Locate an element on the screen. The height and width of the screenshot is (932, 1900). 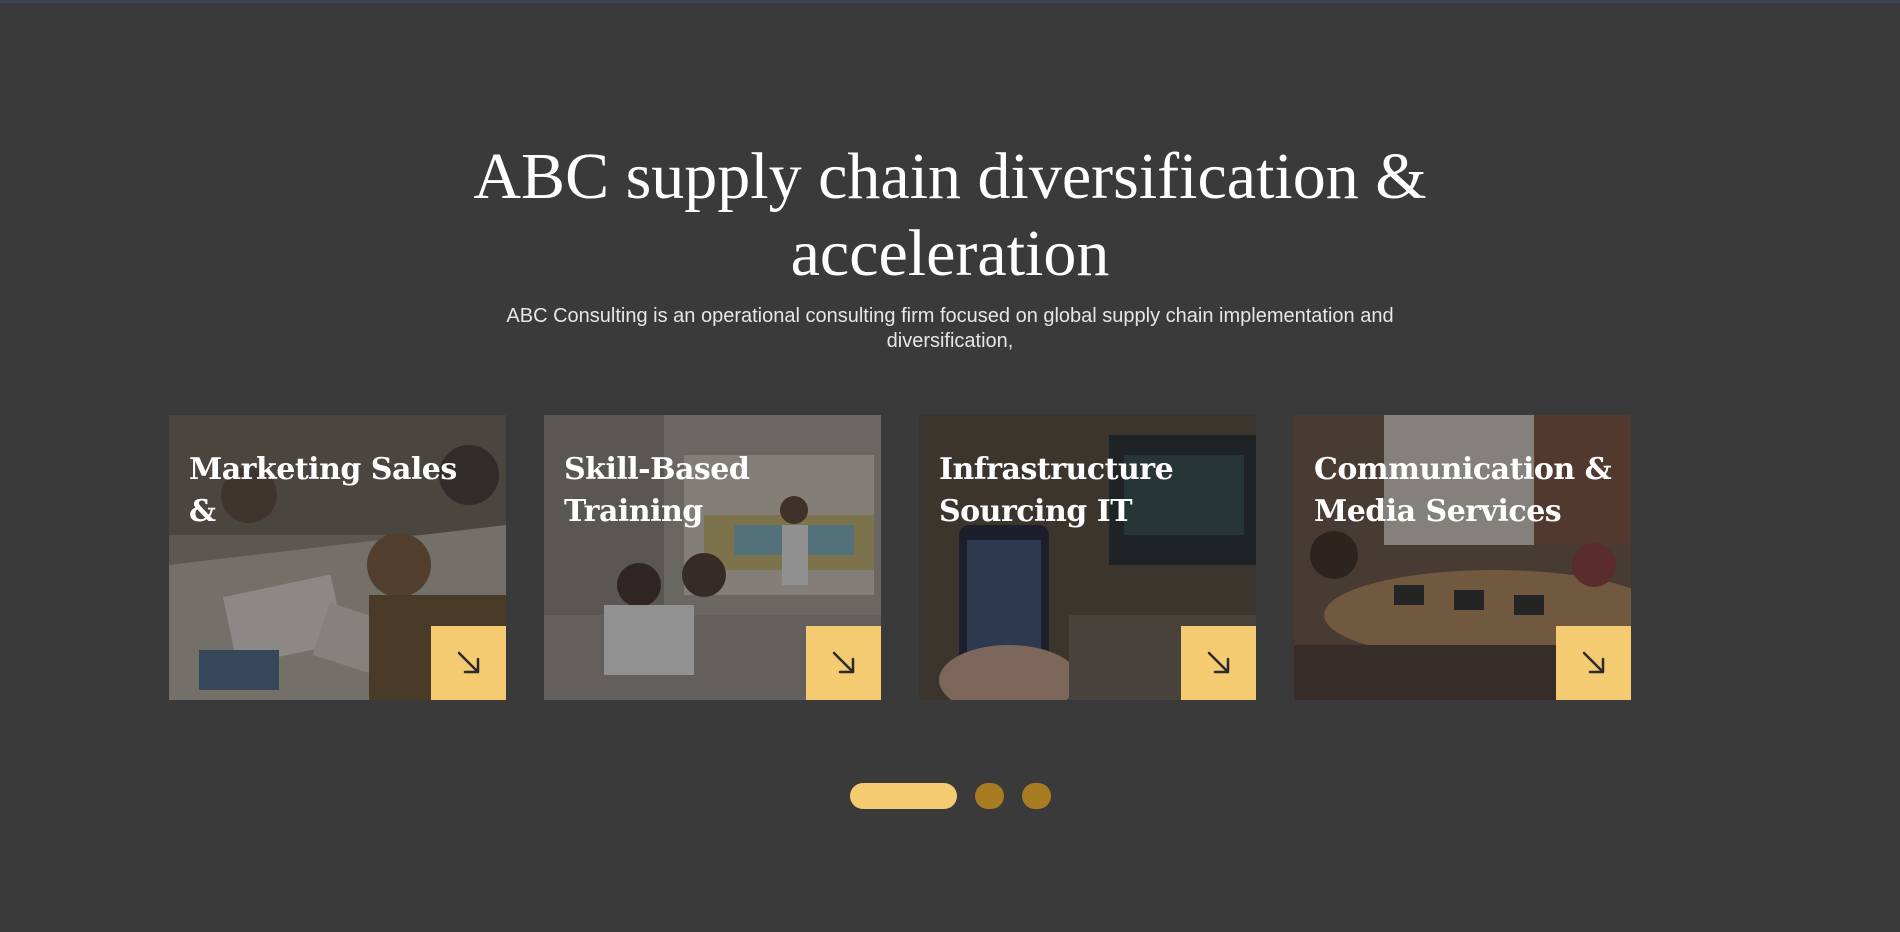
service-card-infrastructure: Infrastructure Sourcing IT is located at coordinates (1087, 557).